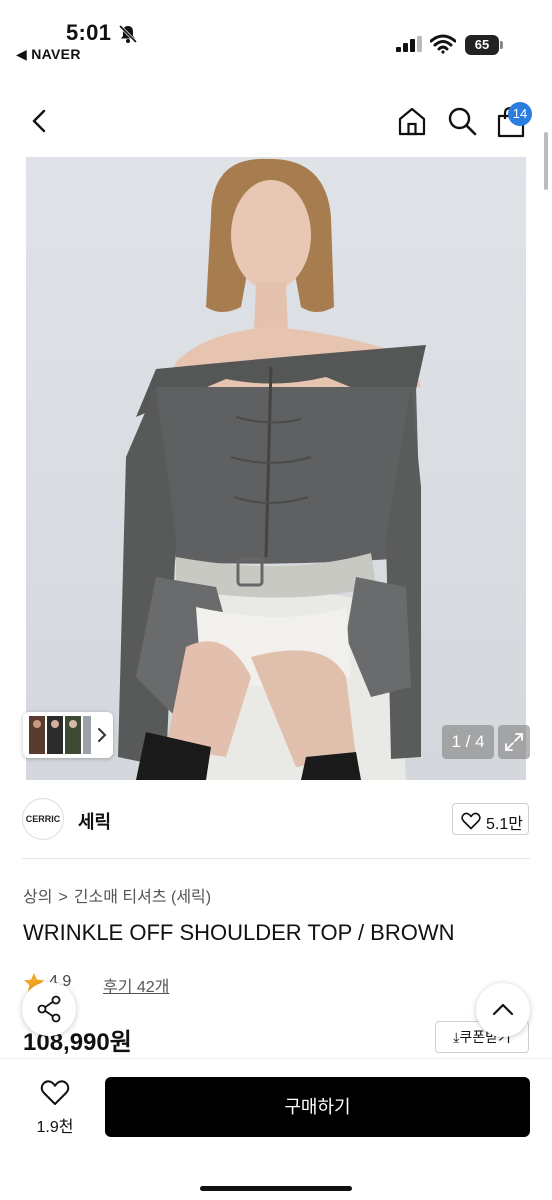  I want to click on brand-like-button: 5.1만, so click(490, 819).